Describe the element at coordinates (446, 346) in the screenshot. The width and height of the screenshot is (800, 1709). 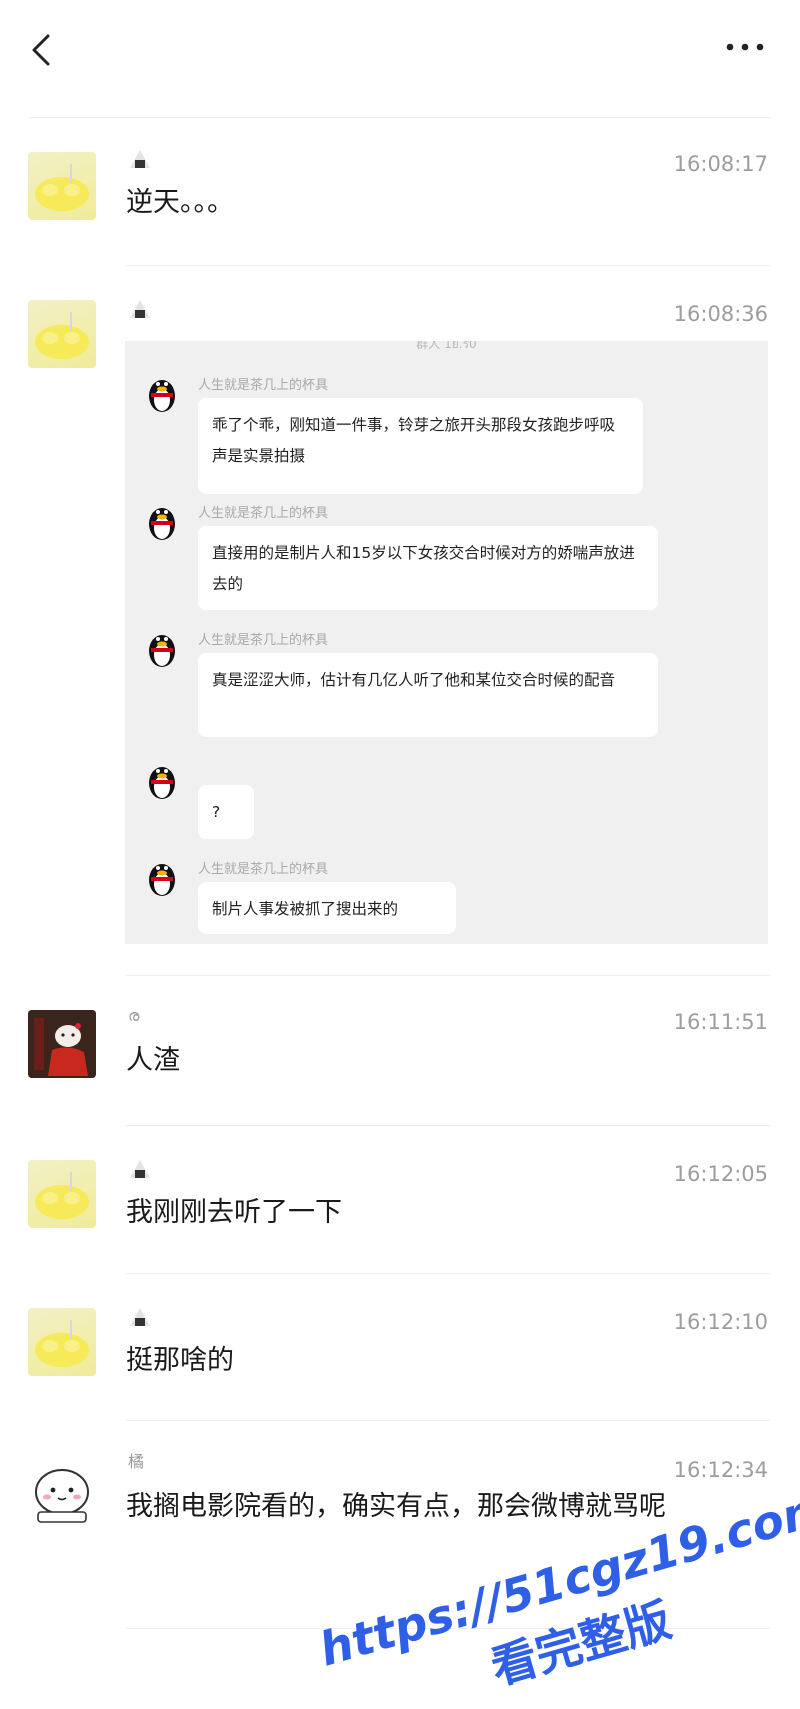
I see `forward-caption: 群人 1ย.ร0` at that location.